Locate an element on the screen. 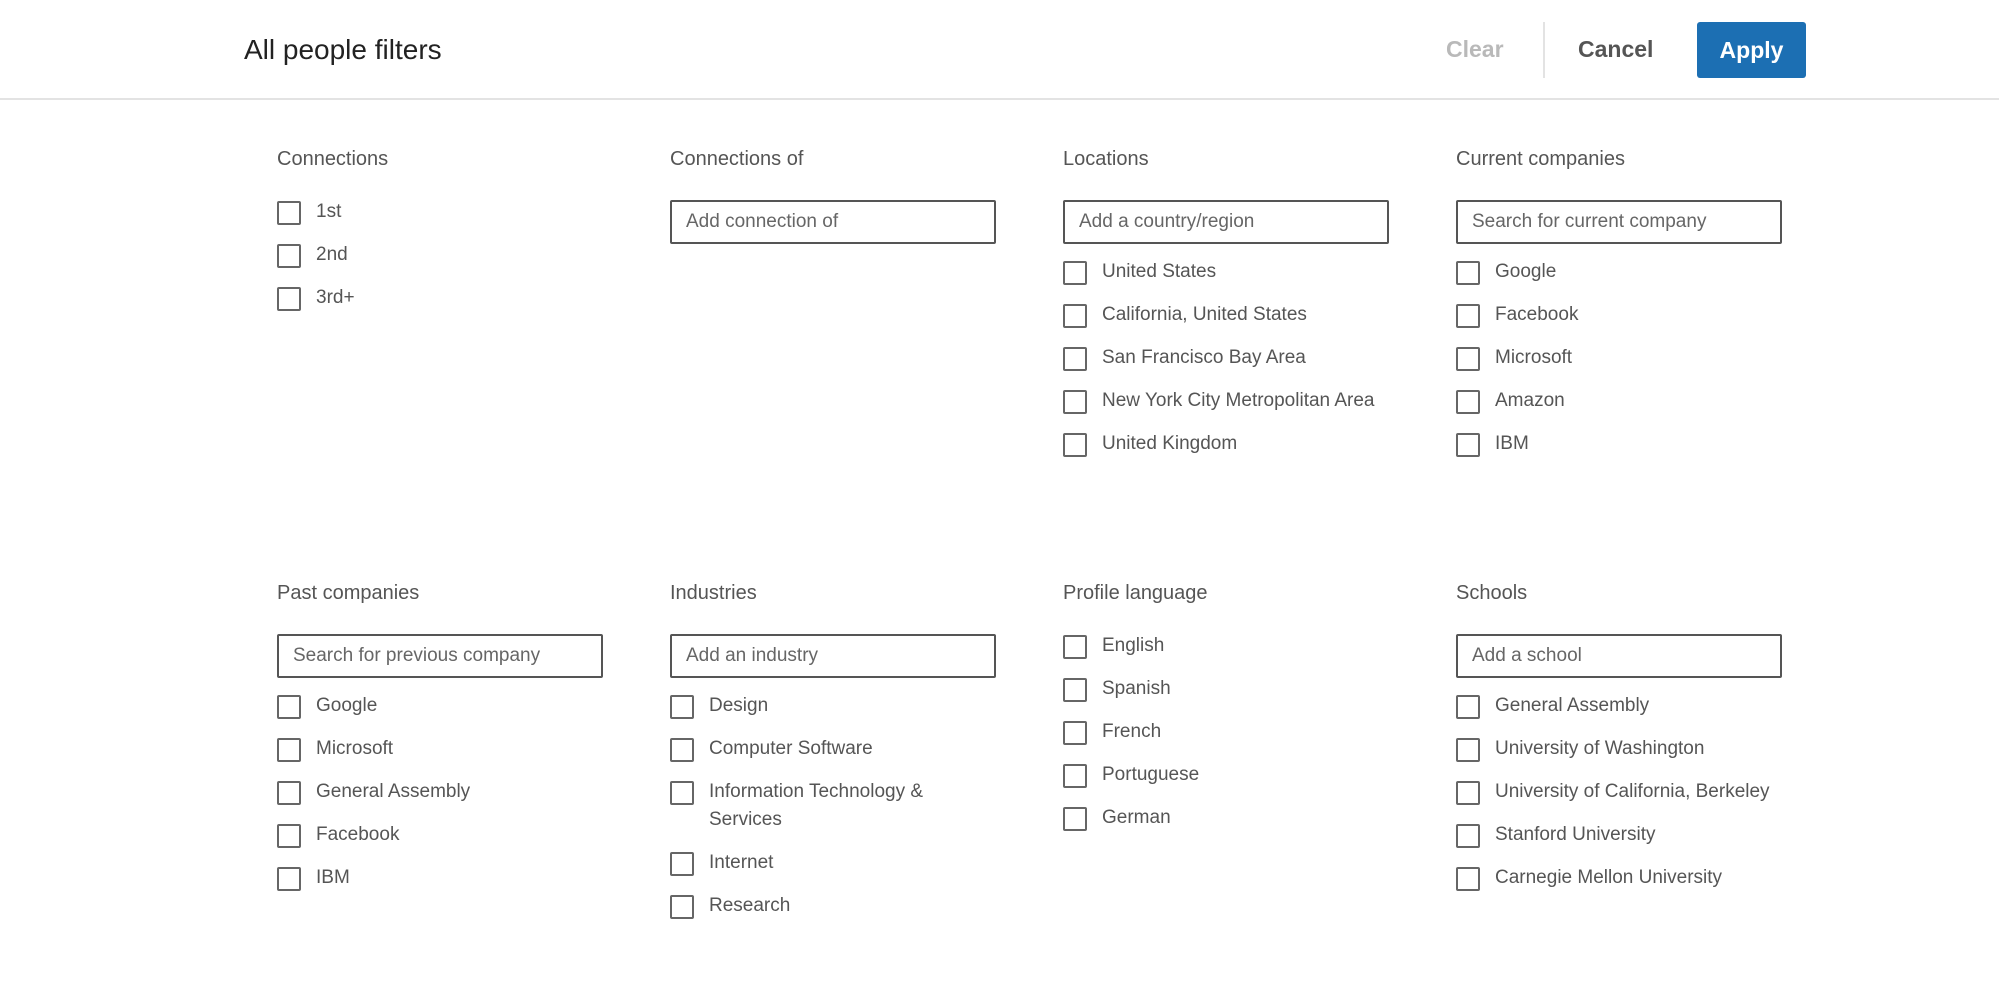 The width and height of the screenshot is (1999, 999). apply-button: Apply is located at coordinates (1751, 50).